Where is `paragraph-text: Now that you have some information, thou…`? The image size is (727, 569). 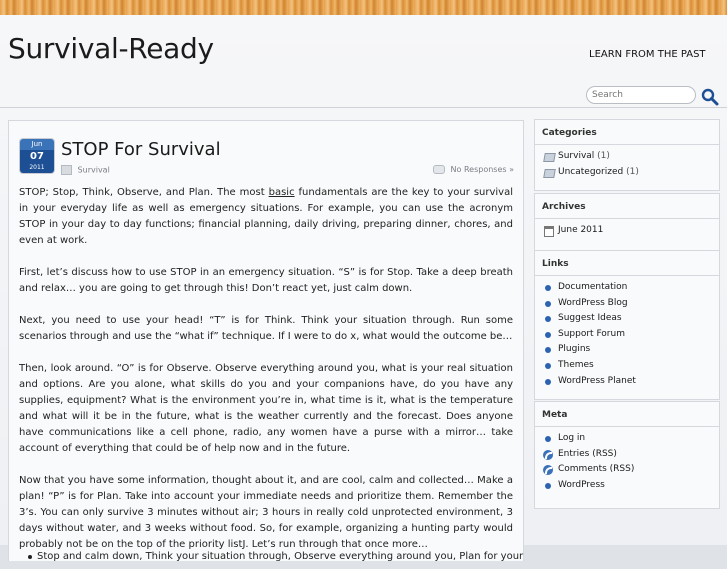 paragraph-text: Now that you have some information, thou… is located at coordinates (266, 512).